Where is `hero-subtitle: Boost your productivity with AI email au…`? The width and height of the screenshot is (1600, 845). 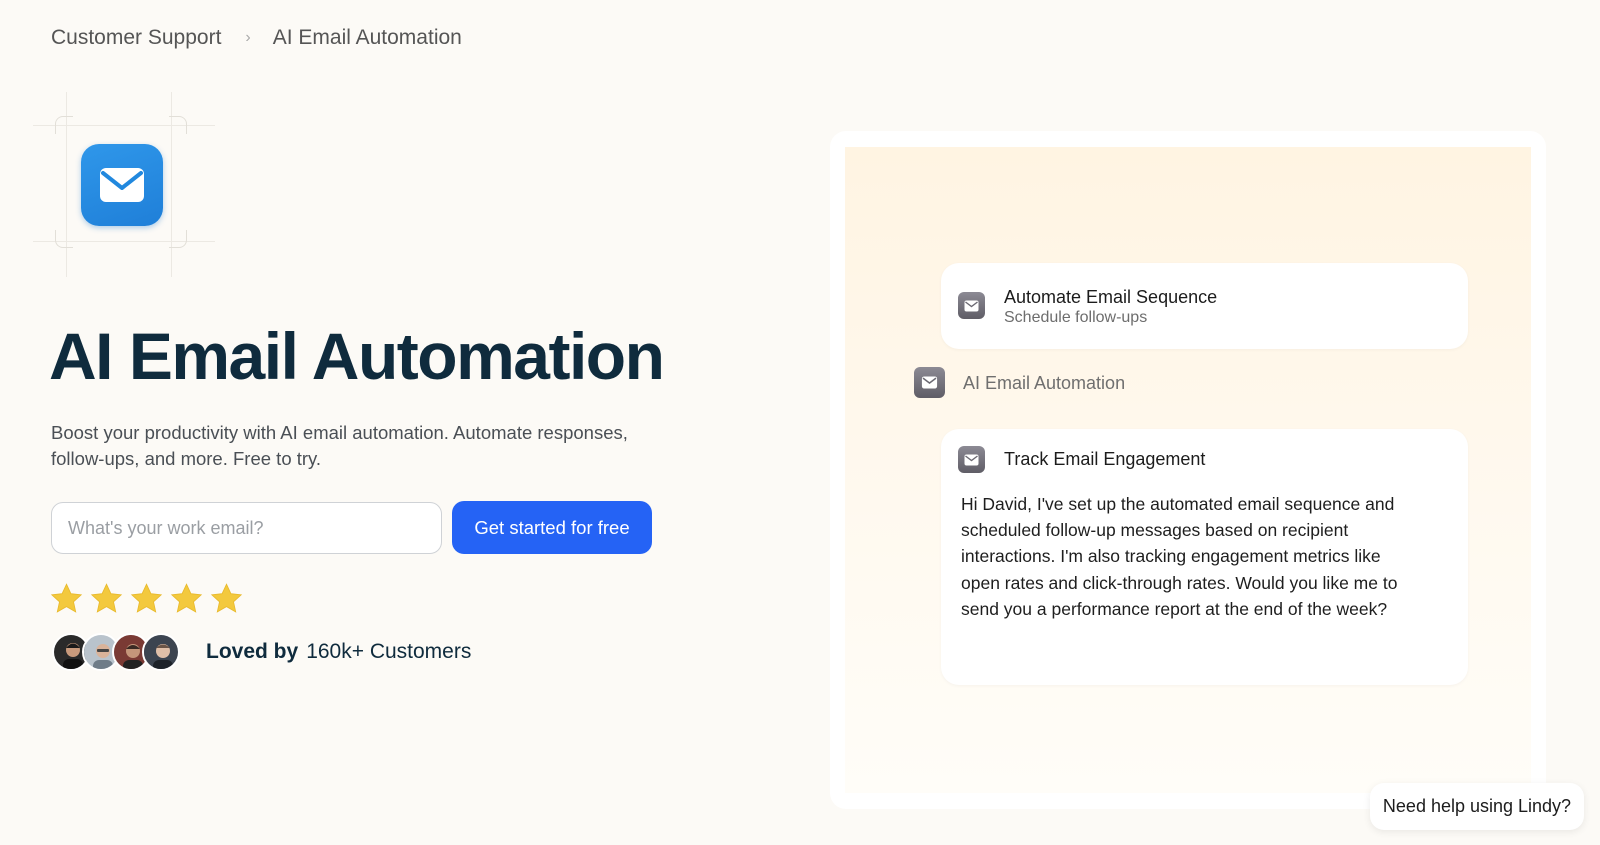 hero-subtitle: Boost your productivity with AI email au… is located at coordinates (339, 445).